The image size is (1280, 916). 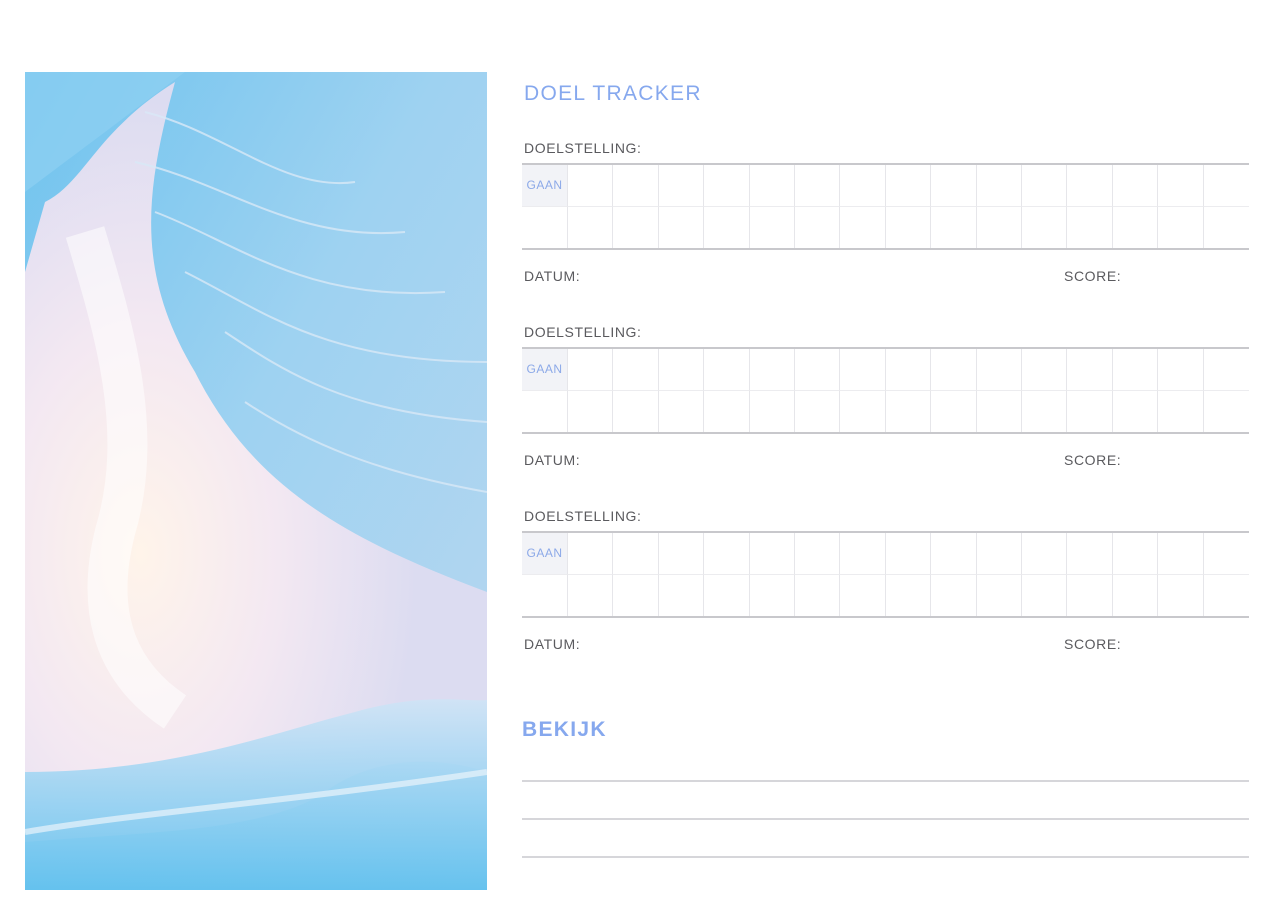 I want to click on review-title: BEKIJK, so click(x=564, y=729).